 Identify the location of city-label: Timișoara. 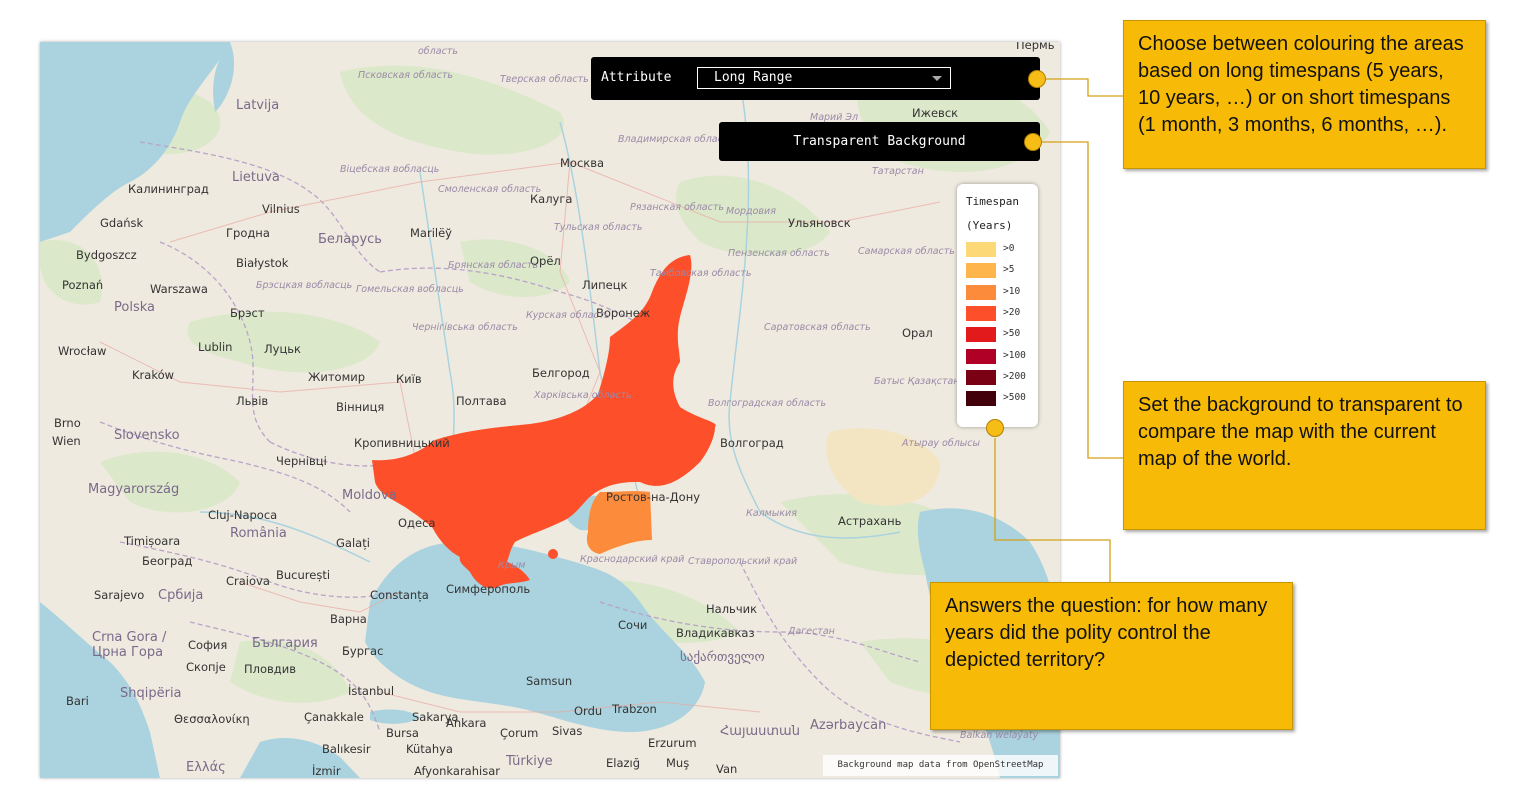
(152, 541).